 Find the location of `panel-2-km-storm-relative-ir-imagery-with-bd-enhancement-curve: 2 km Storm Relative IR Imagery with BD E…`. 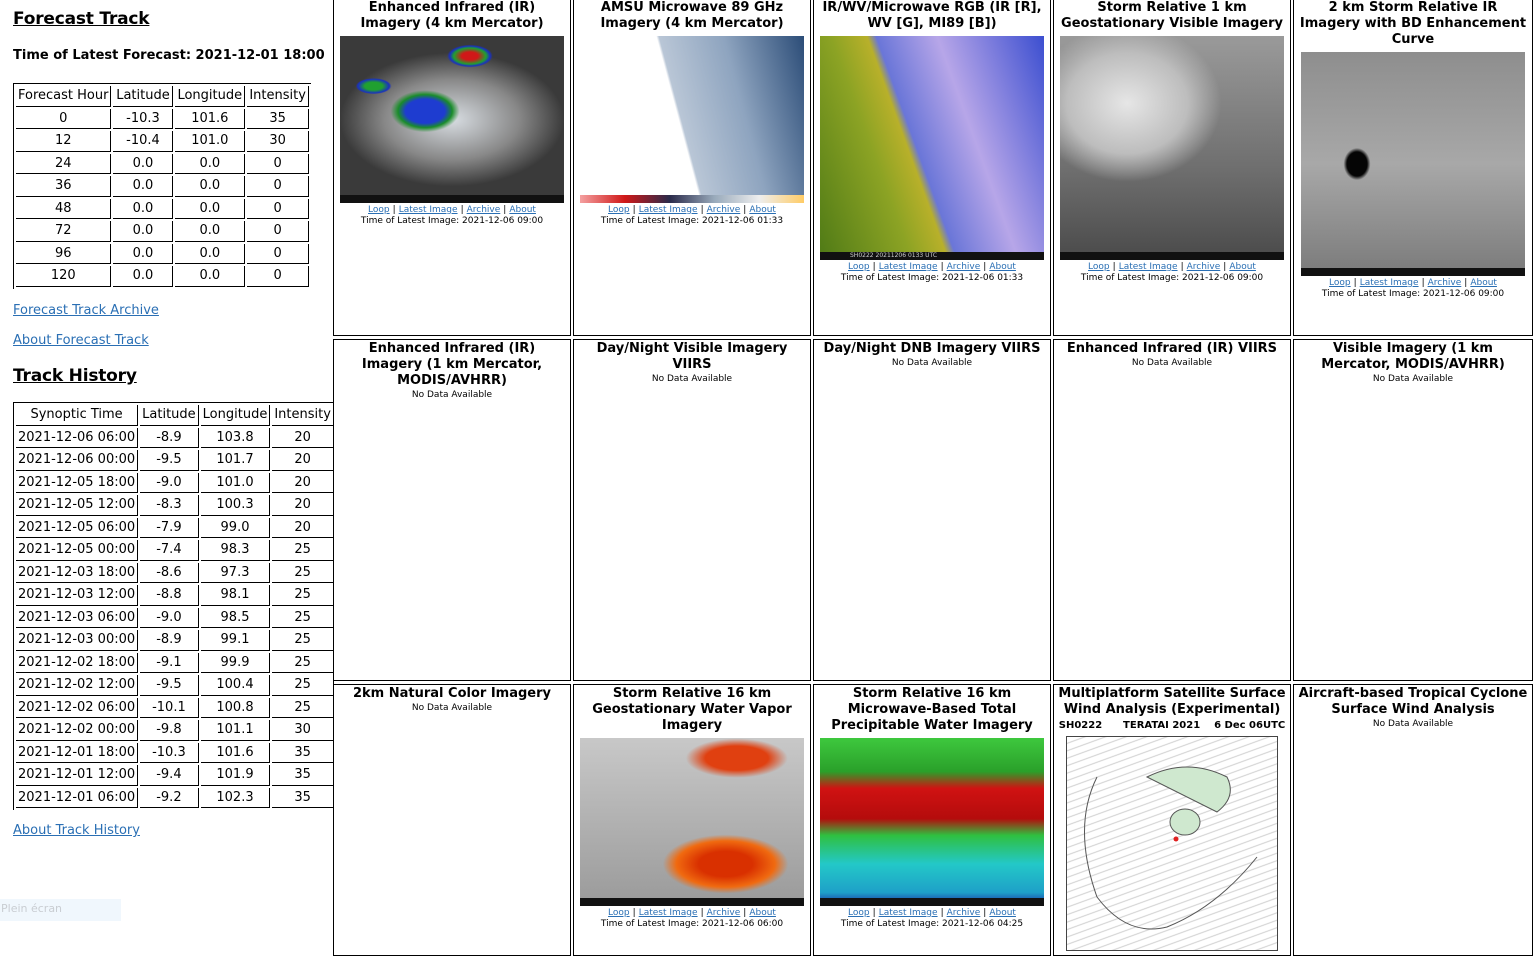

panel-2-km-storm-relative-ir-imagery-with-bd-enhancement-curve: 2 km Storm Relative IR Imagery with BD E… is located at coordinates (1413, 168).